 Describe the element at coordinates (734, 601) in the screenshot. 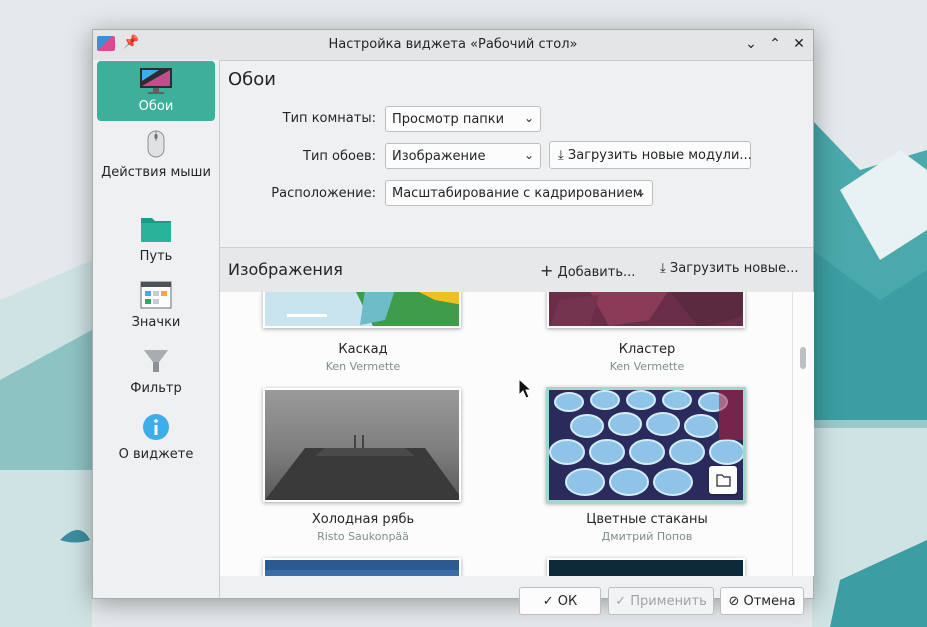

I see `cancel-icon: ⊘` at that location.